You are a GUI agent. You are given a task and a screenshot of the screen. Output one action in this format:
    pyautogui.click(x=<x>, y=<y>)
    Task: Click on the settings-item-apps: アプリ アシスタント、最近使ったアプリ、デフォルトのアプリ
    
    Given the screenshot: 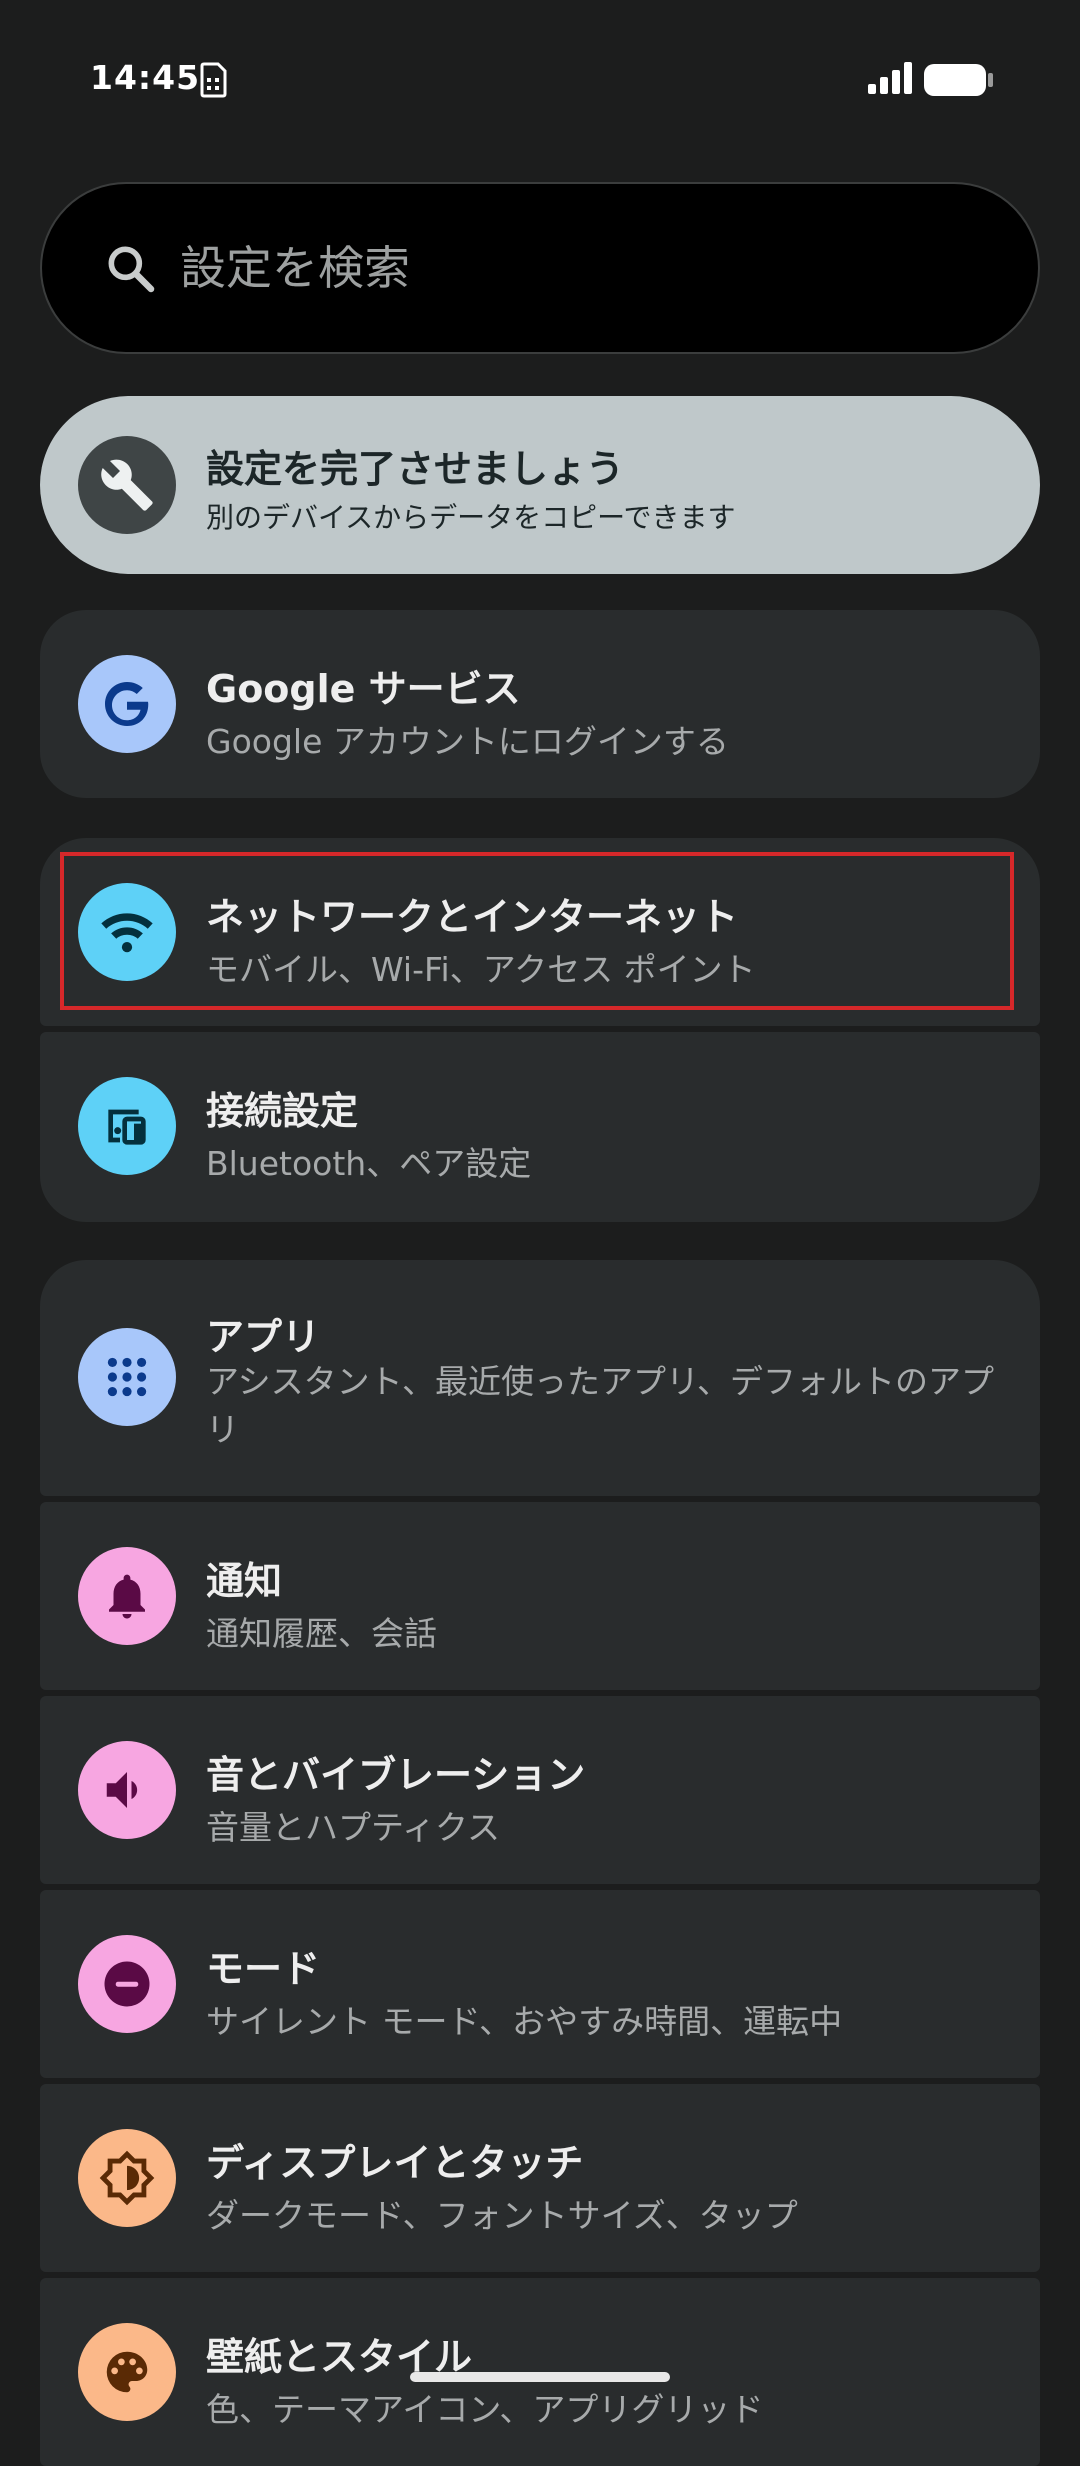 What is the action you would take?
    pyautogui.click(x=540, y=1378)
    